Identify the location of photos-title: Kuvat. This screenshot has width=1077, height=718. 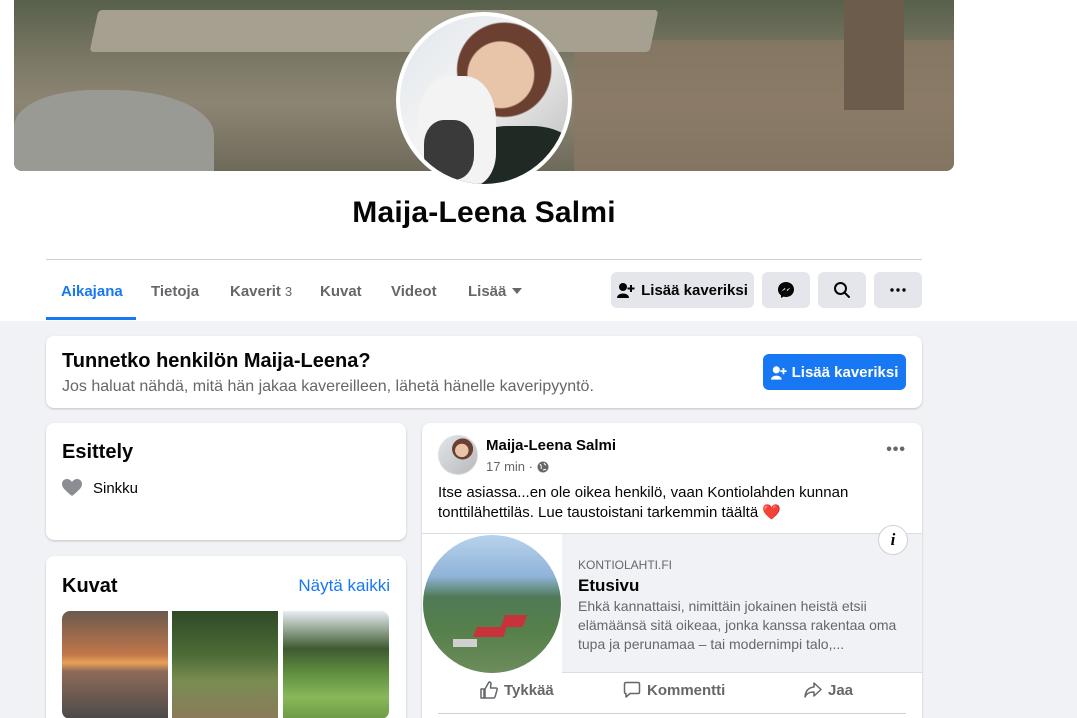
(90, 586).